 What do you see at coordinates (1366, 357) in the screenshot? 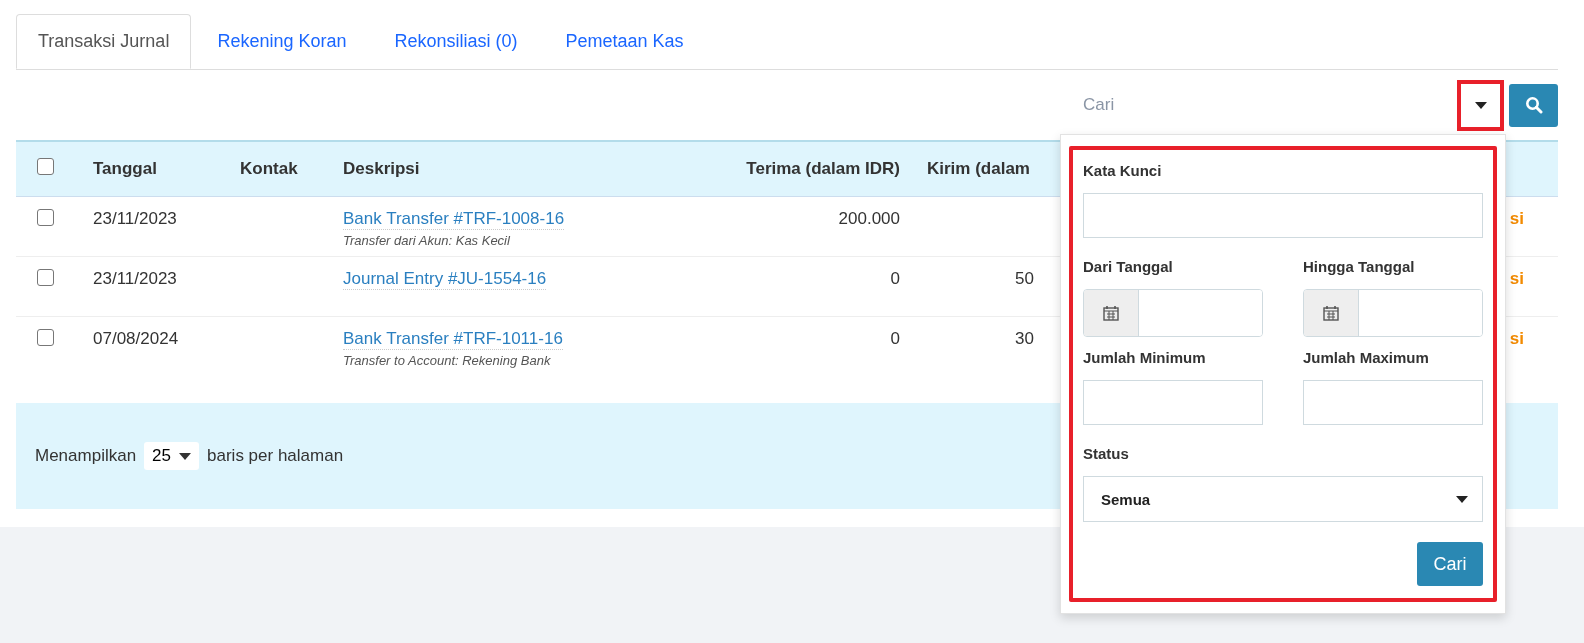
I see `field-label: Jumlah Maximum` at bounding box center [1366, 357].